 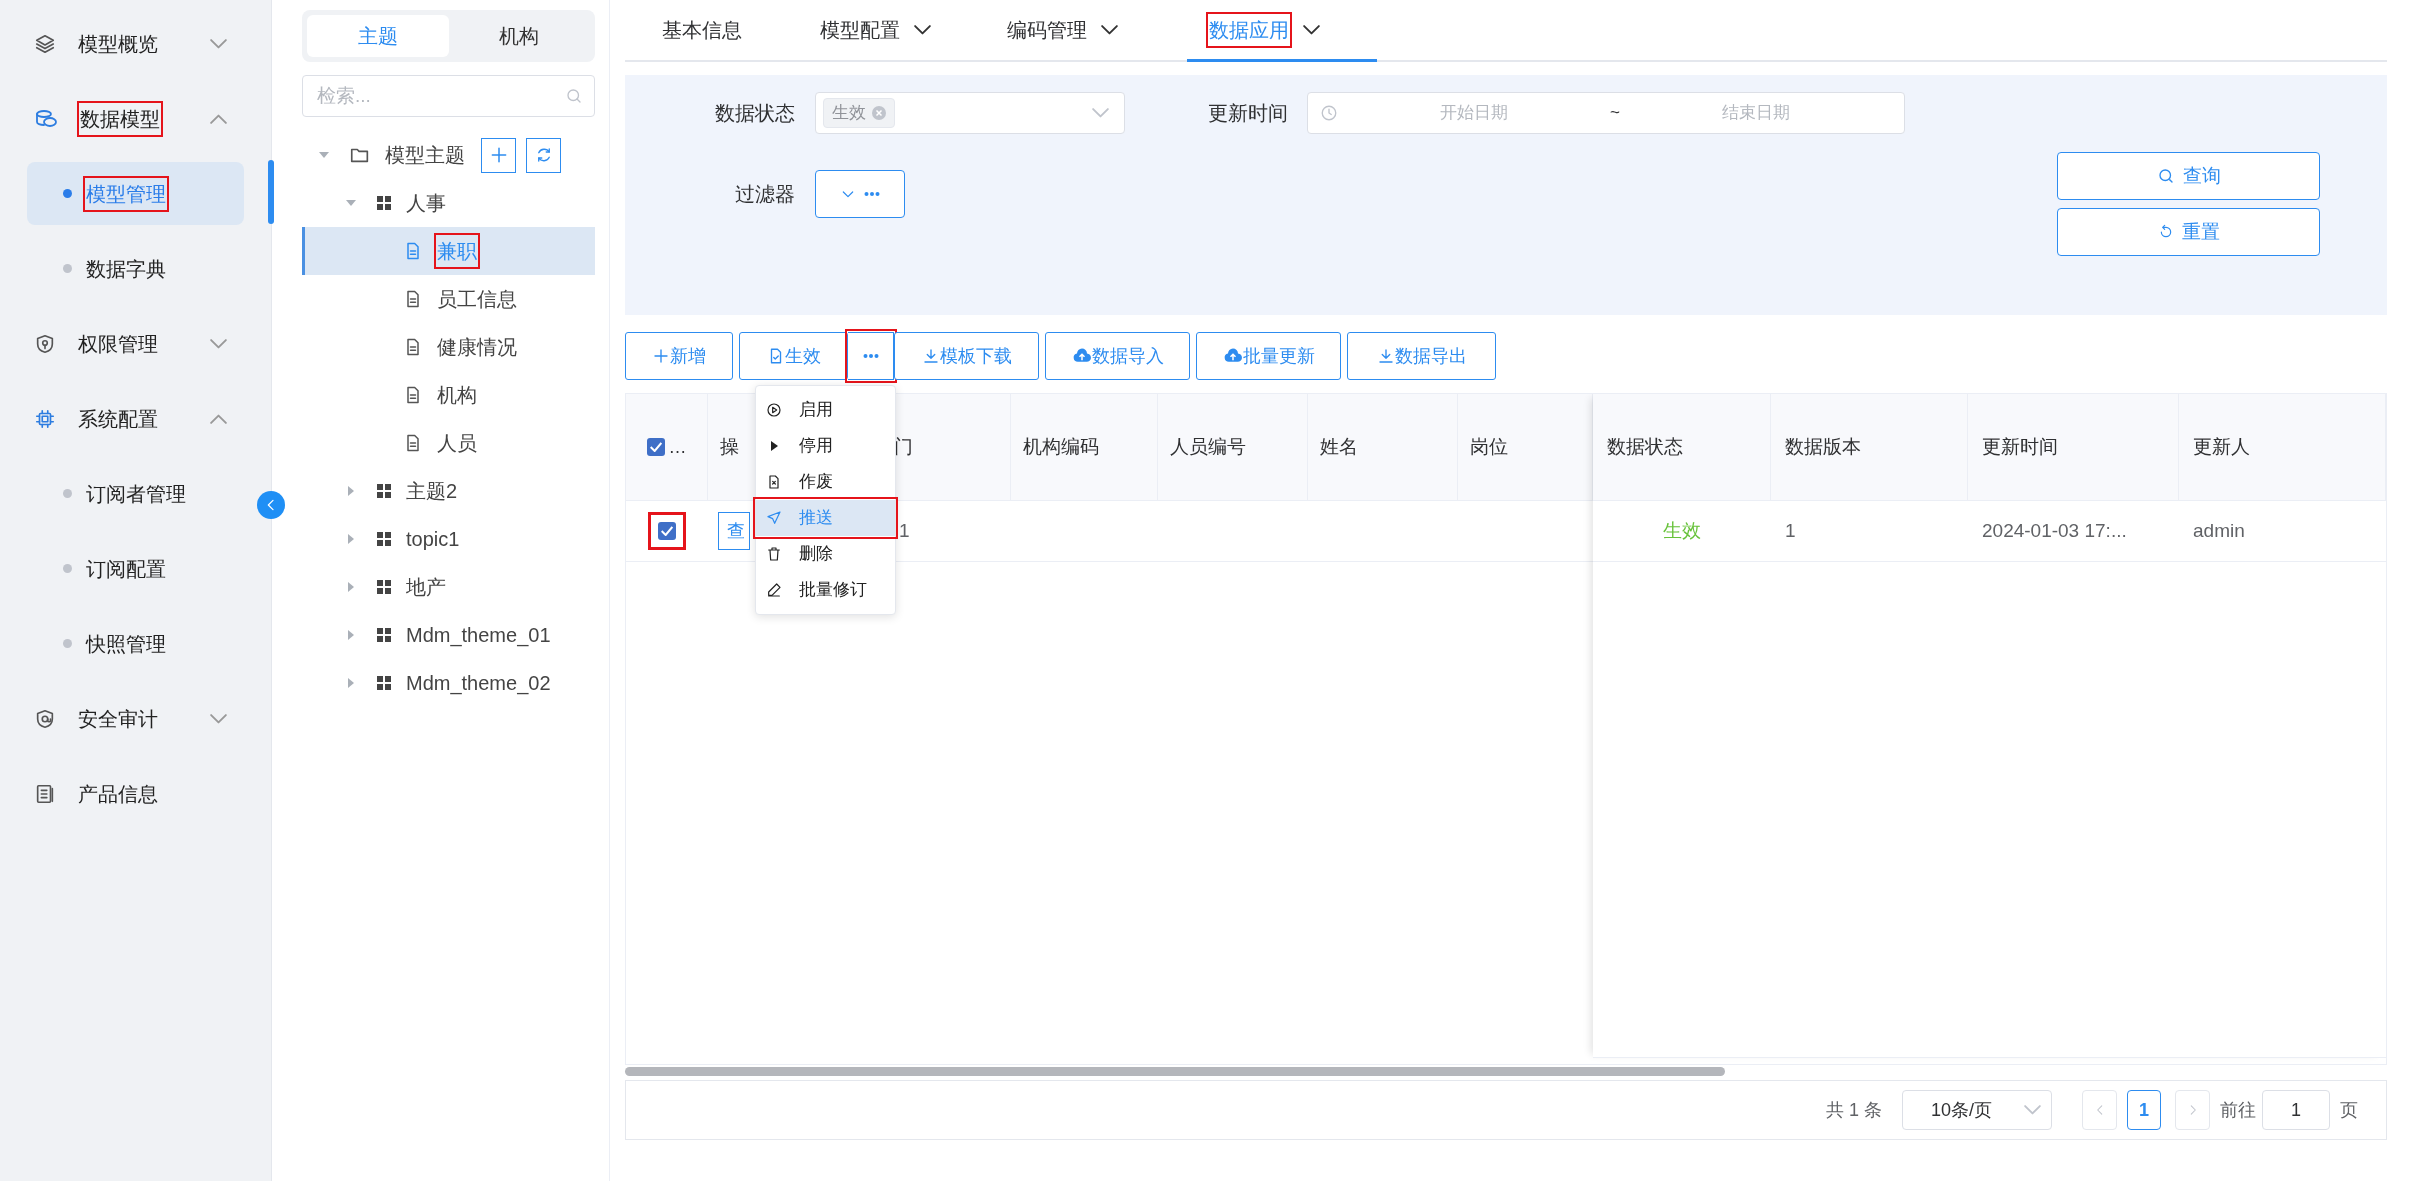 I want to click on tree-node: 员工信息, so click(x=448, y=299).